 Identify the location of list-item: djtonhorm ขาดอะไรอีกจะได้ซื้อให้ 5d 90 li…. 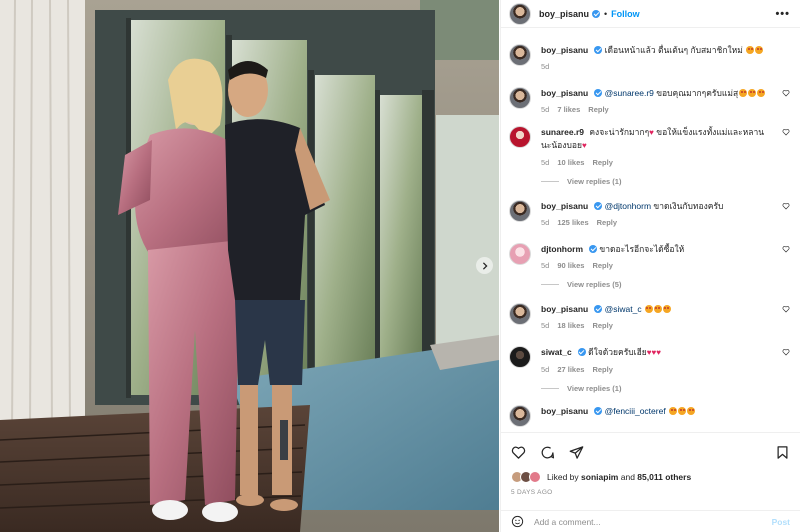
(650, 256).